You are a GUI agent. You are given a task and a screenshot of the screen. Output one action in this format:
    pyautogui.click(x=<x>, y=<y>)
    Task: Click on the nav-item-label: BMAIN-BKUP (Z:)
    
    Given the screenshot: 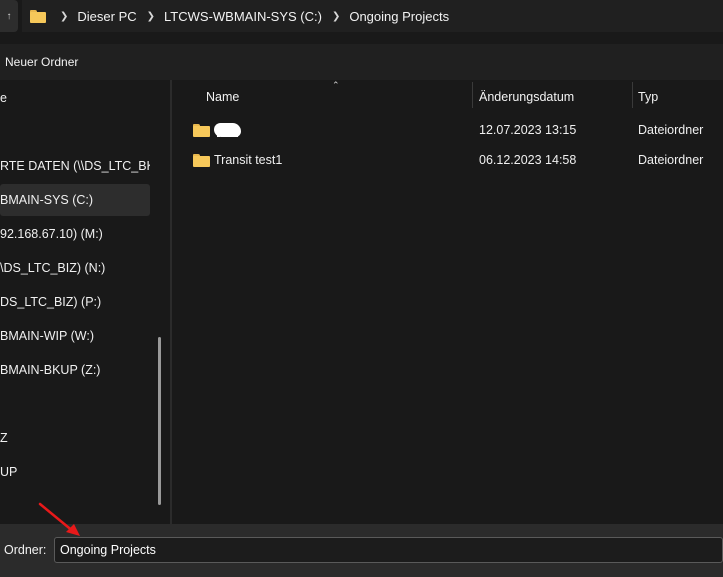 What is the action you would take?
    pyautogui.click(x=50, y=370)
    